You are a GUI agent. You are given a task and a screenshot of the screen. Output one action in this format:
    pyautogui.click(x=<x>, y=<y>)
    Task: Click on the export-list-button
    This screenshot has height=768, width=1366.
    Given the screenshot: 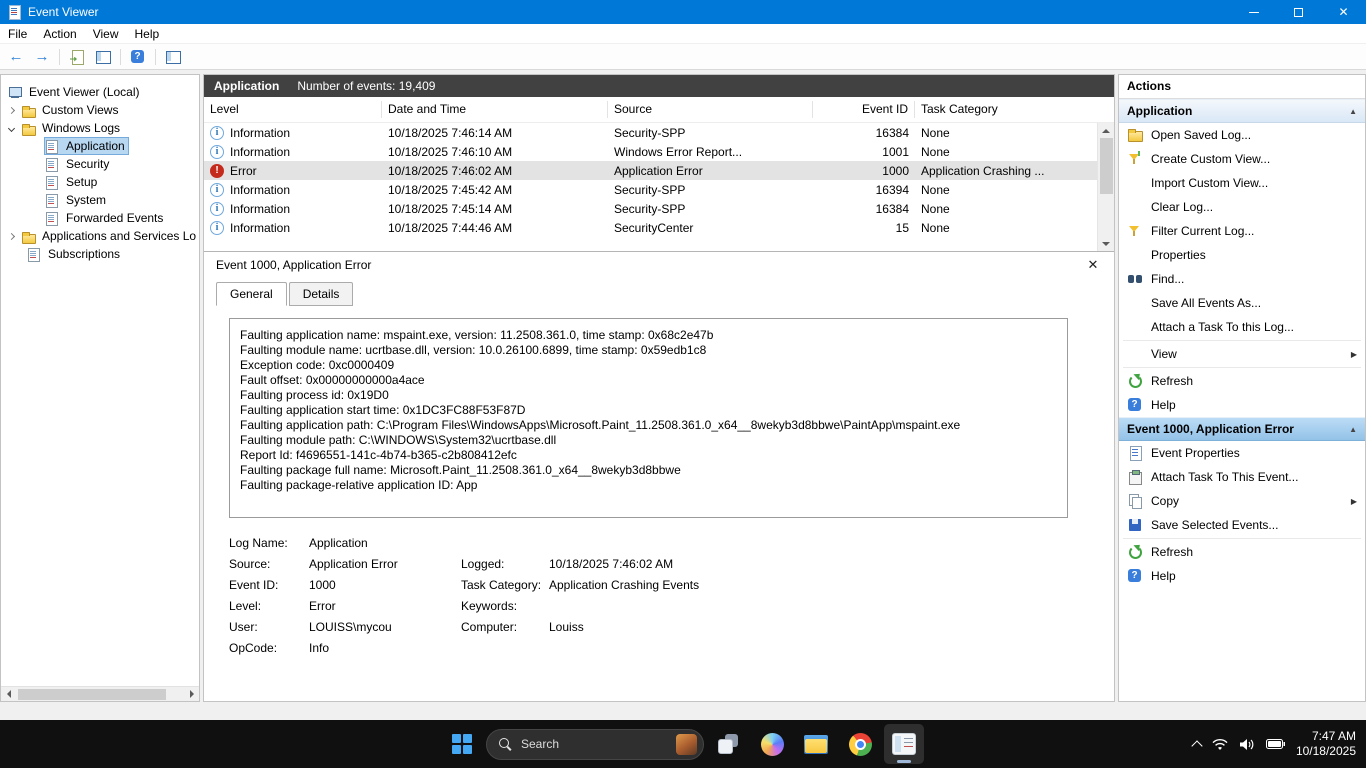 What is the action you would take?
    pyautogui.click(x=77, y=57)
    